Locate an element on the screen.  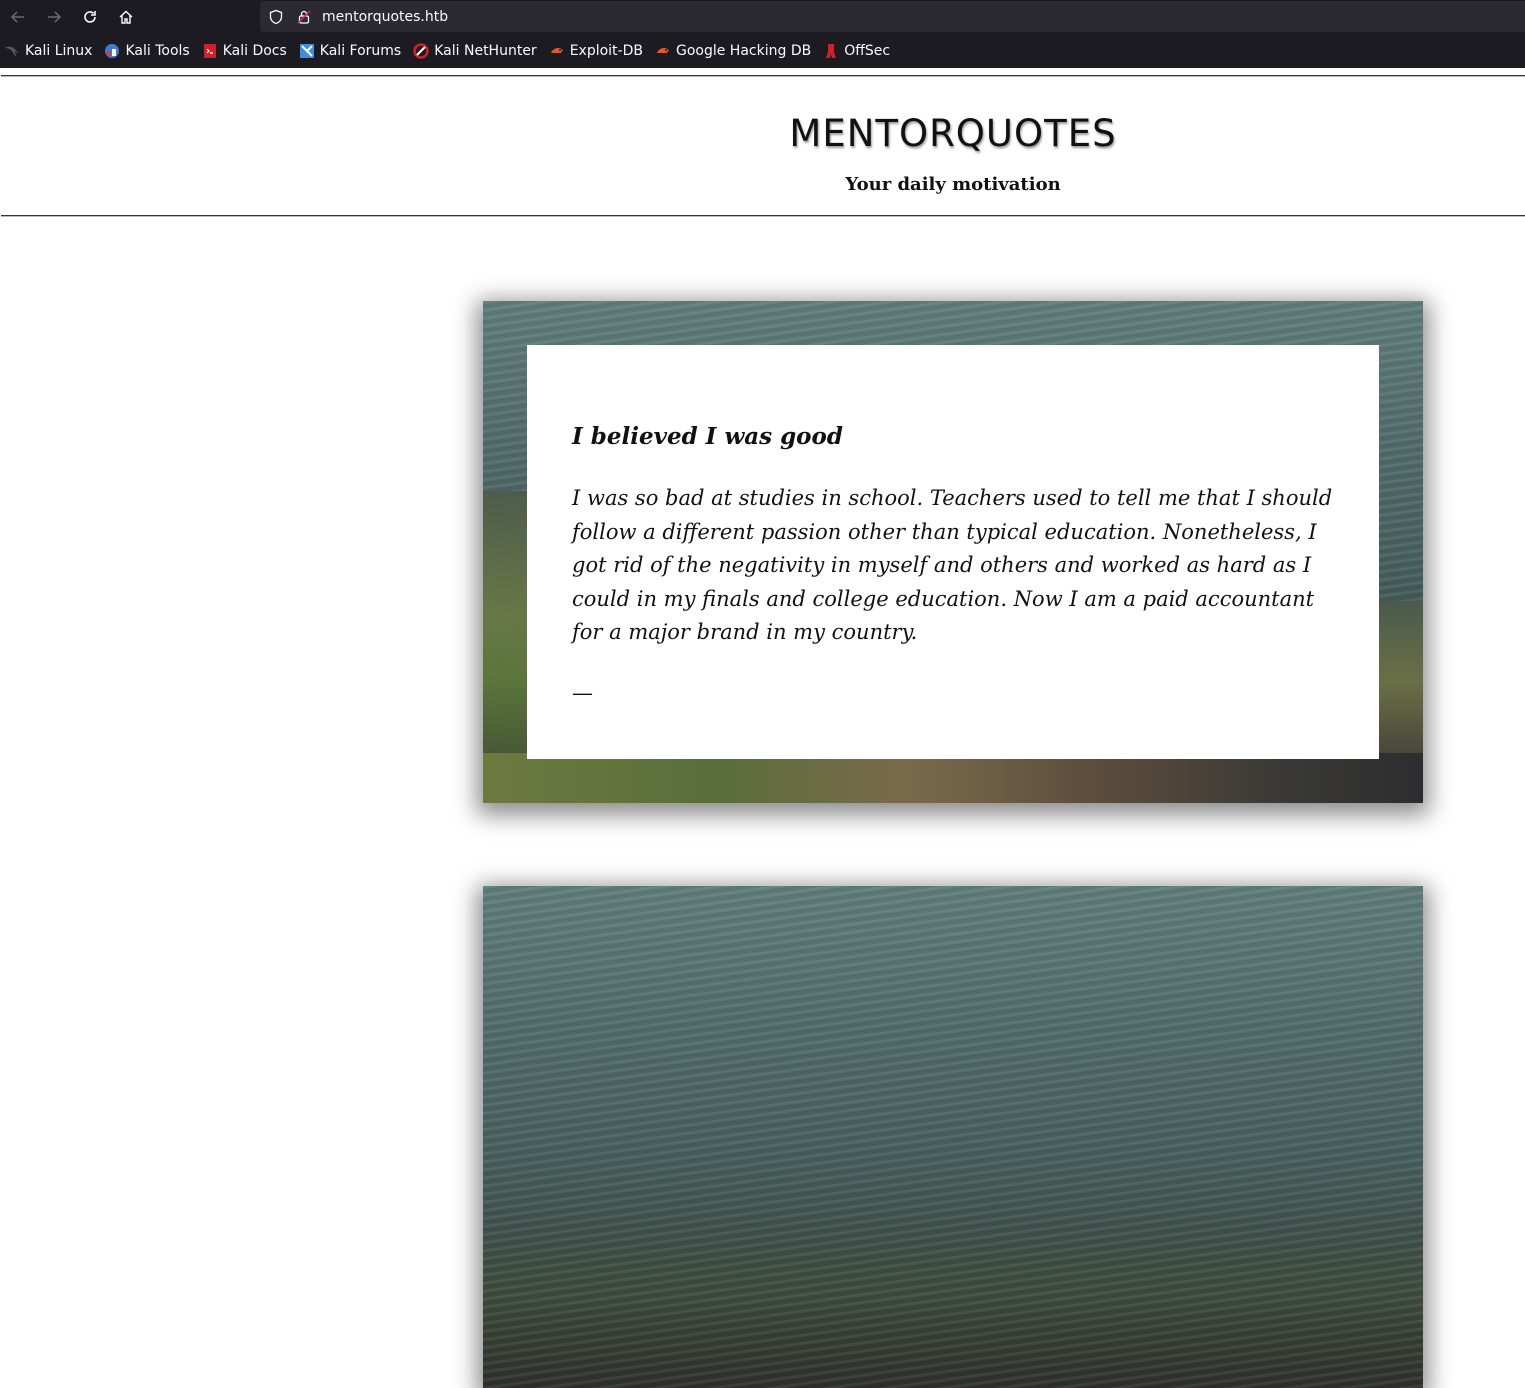
bookmark-kali-tools: Kali Tools is located at coordinates (147, 51).